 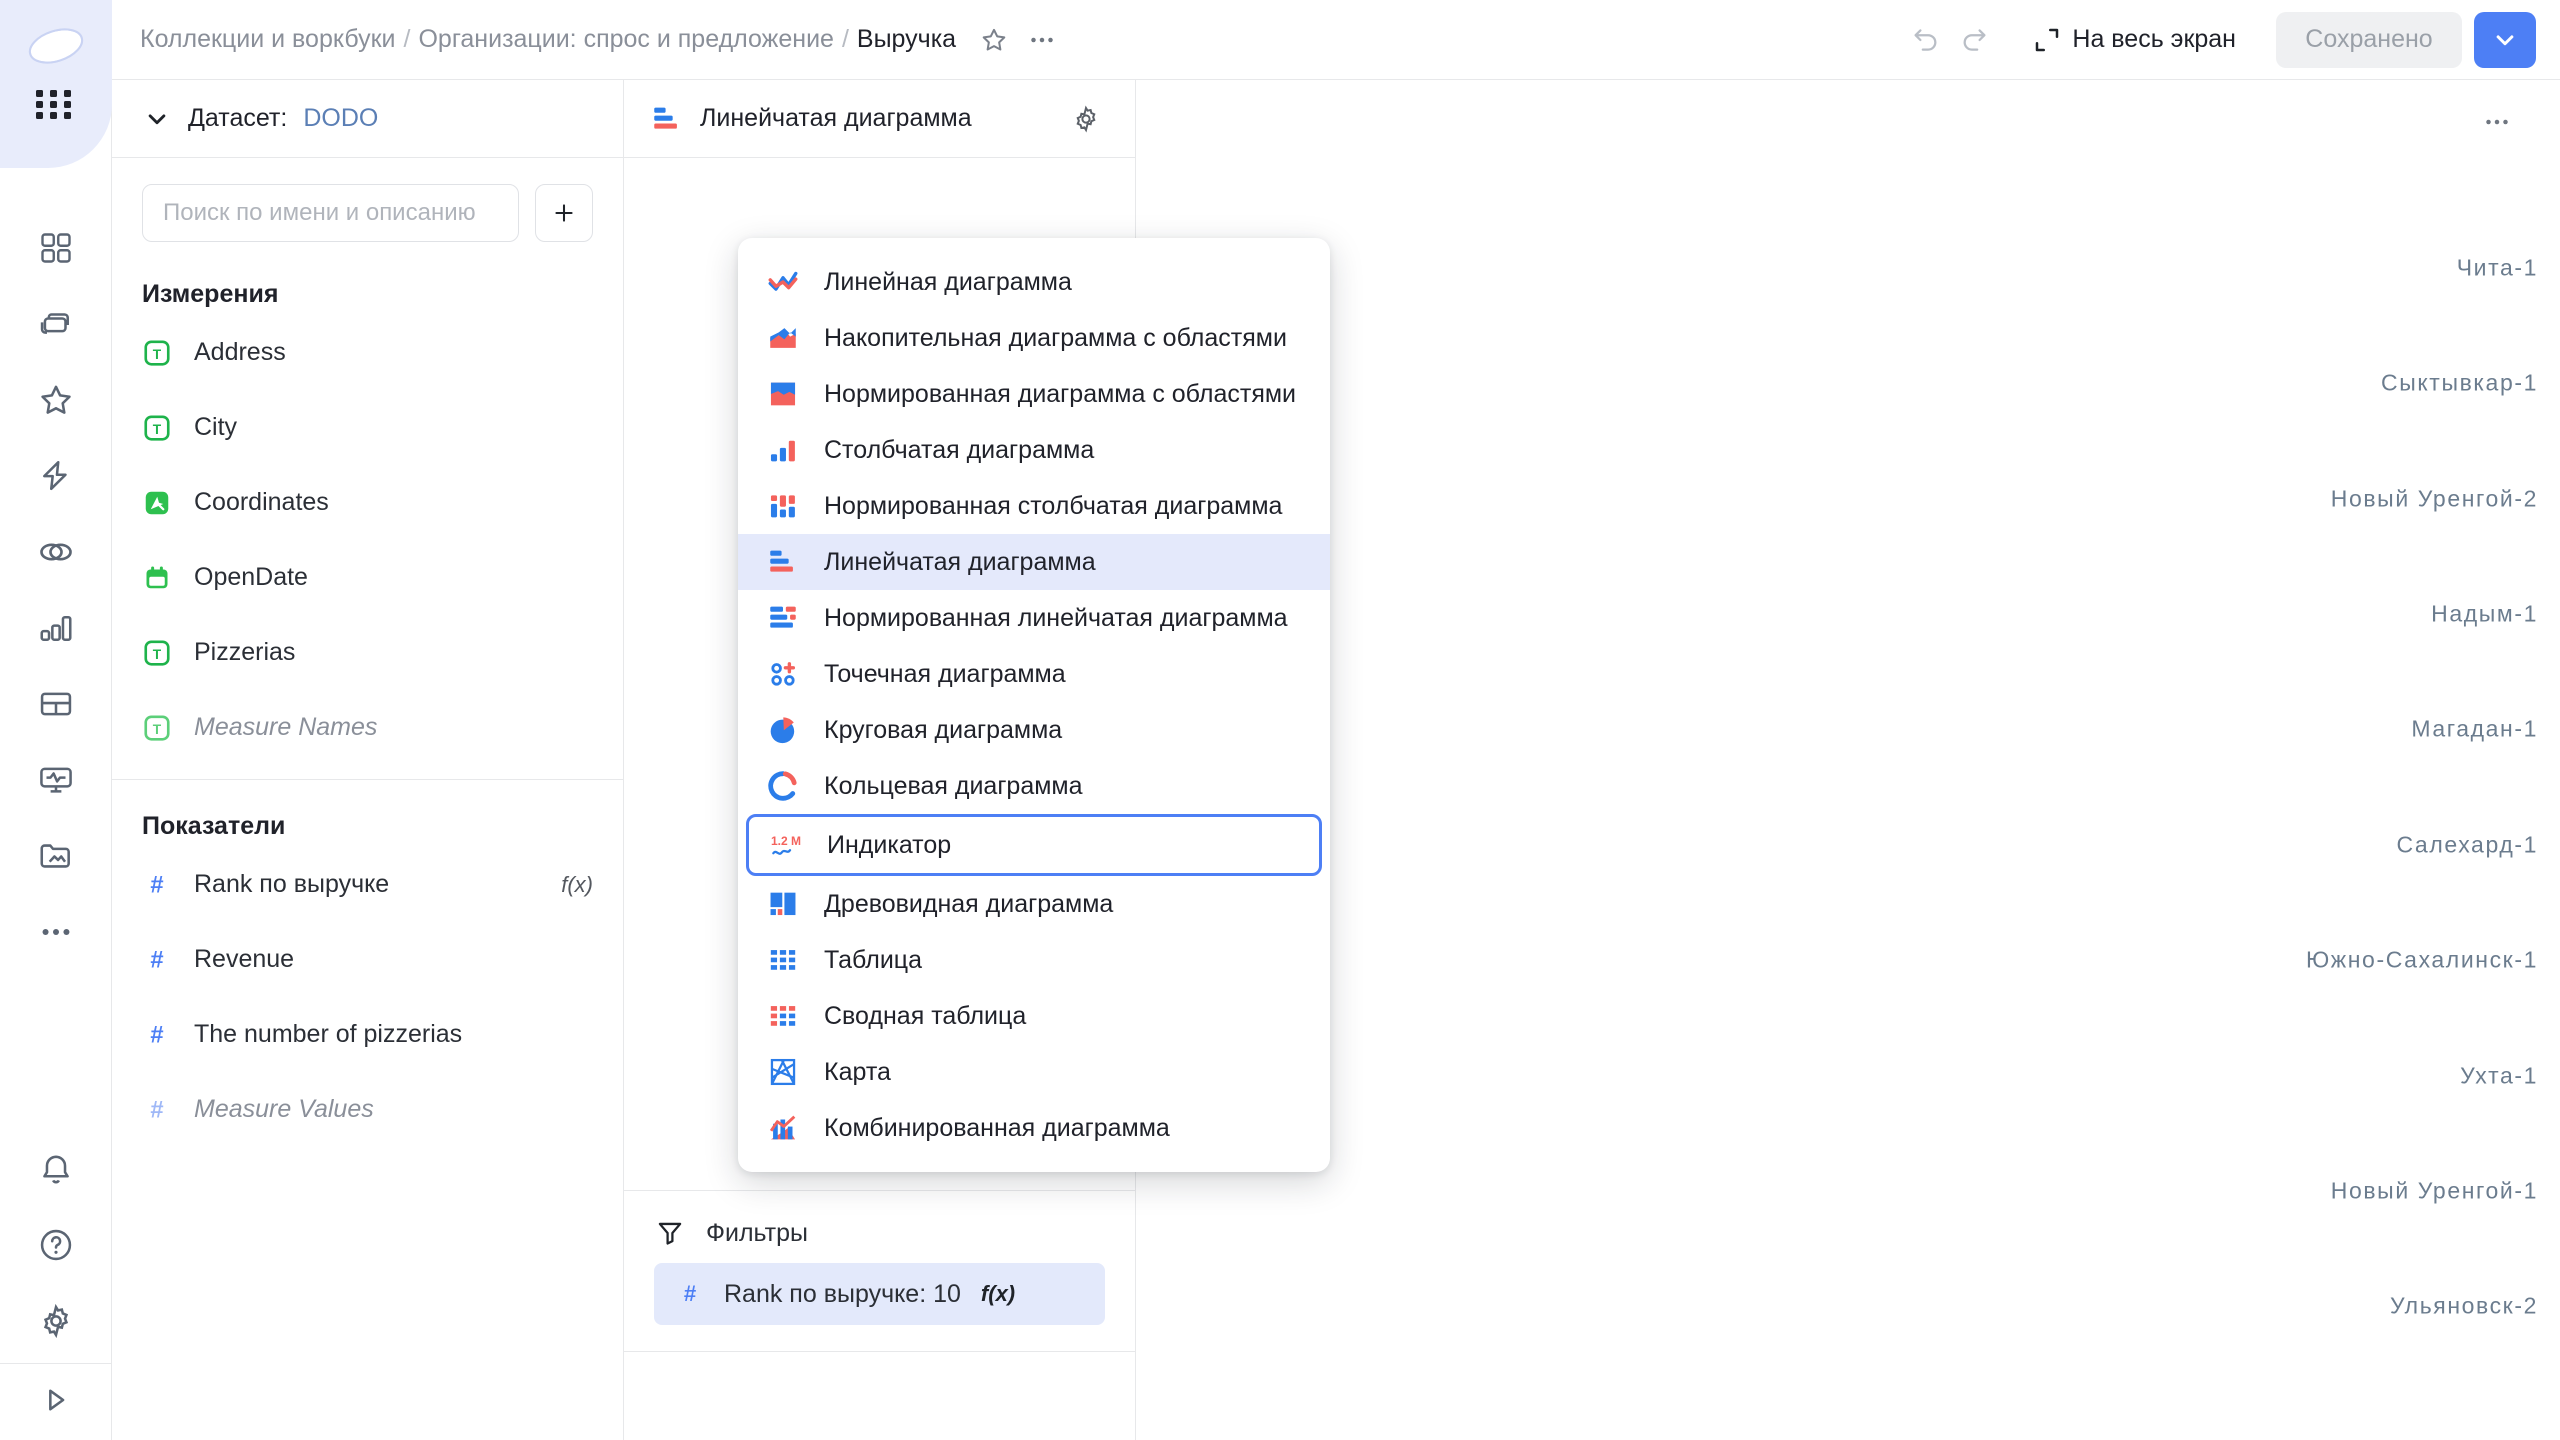 I want to click on toolbar-actions: На весь экран Сохранено, so click(x=2220, y=39).